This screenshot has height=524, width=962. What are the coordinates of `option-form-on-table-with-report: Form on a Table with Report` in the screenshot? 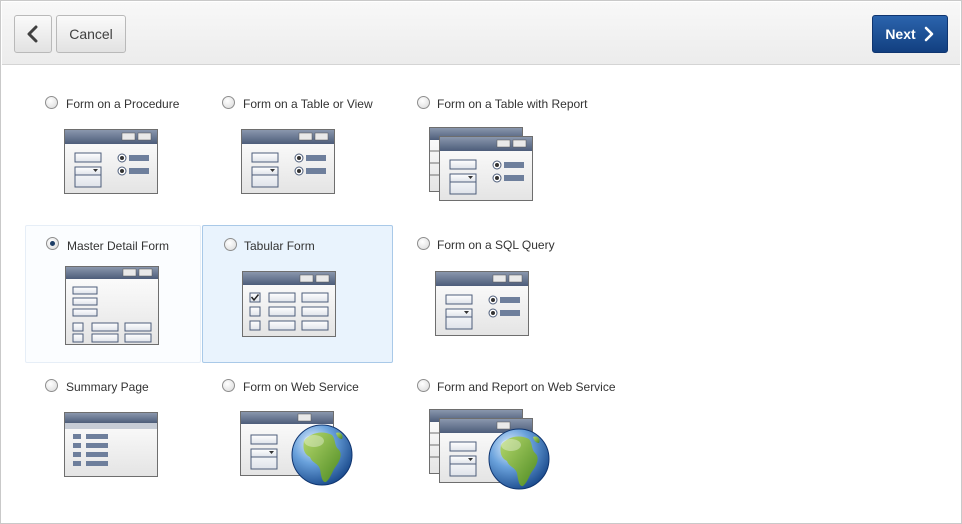 It's located at (514, 146).